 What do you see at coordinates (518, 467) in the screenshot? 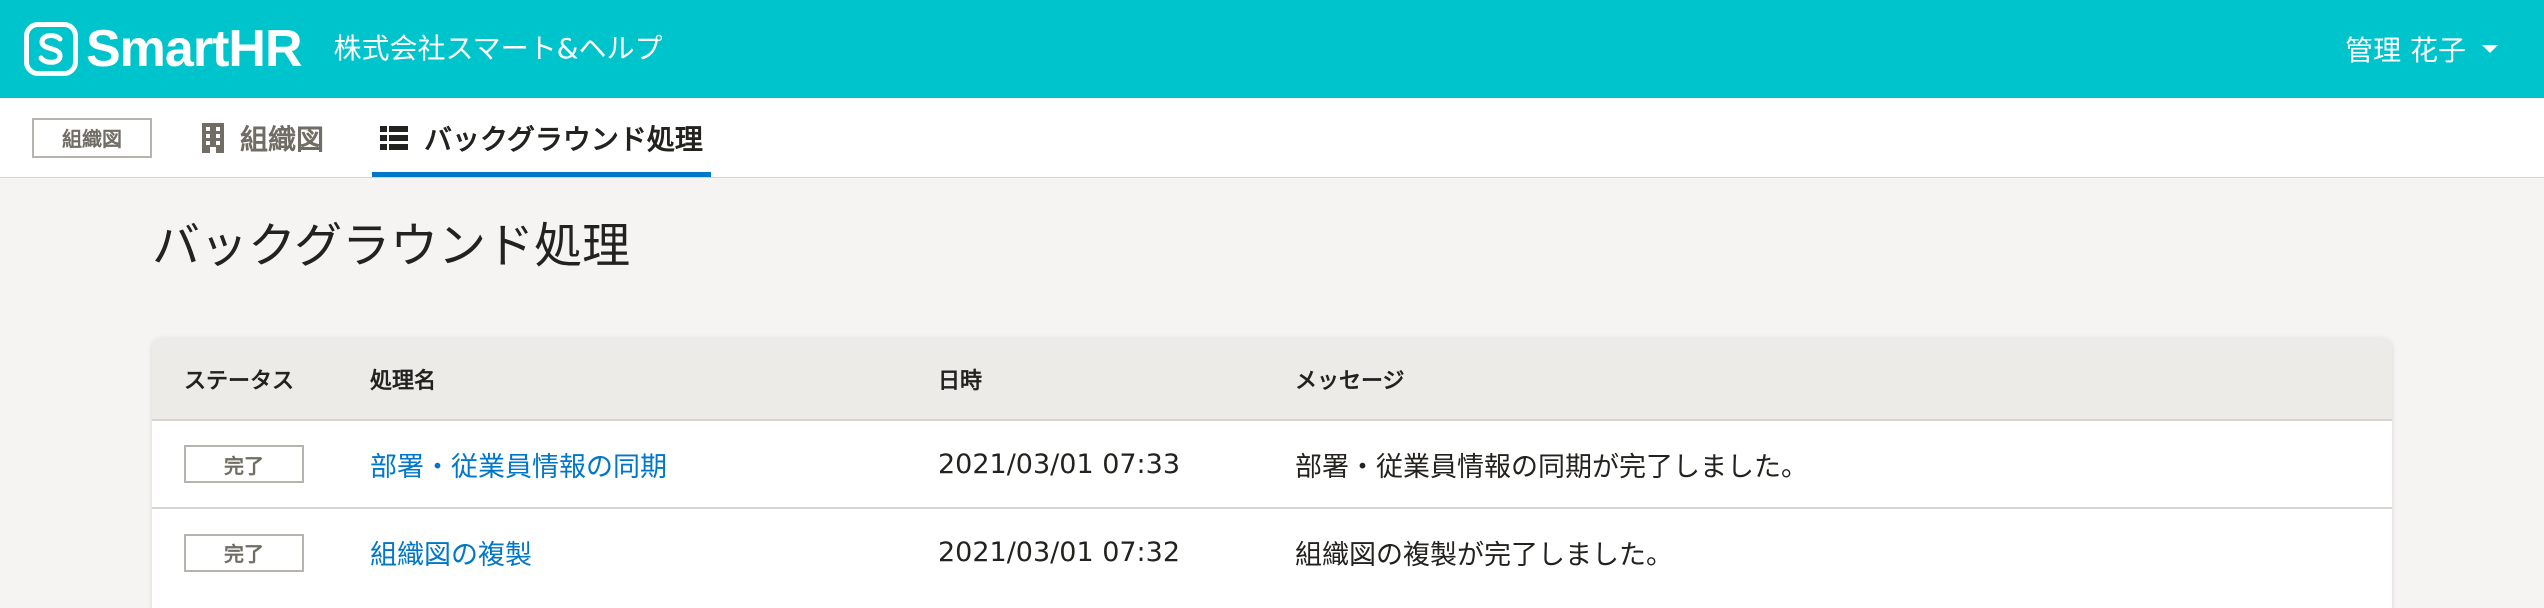
I see `job-name-link: 部署・従業員情報の同期` at bounding box center [518, 467].